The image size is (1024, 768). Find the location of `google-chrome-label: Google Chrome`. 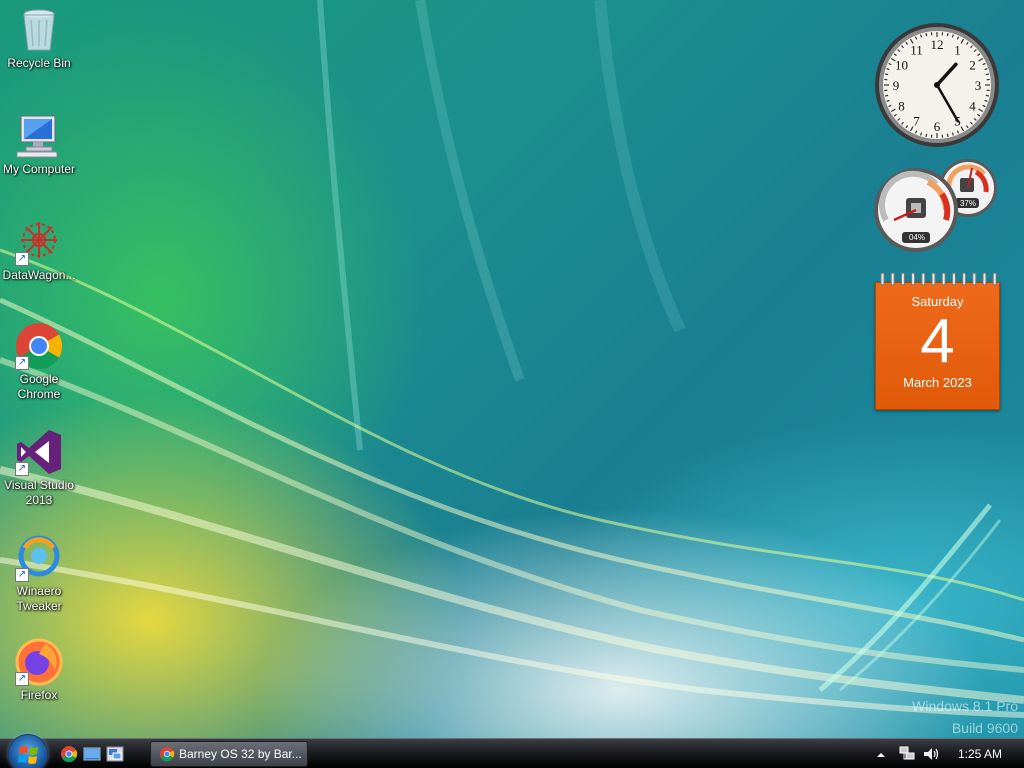

google-chrome-label: Google Chrome is located at coordinates (39, 386).